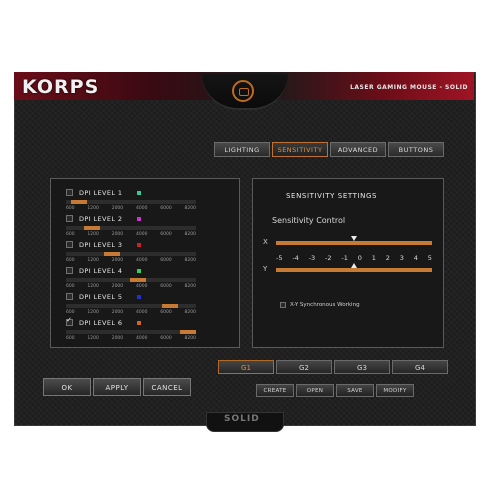 Image resolution: width=488 pixels, height=488 pixels. I want to click on sensitivity-scale: -5 -4 -3 -2 -1 0 1 2 3 4 5, so click(354, 258).